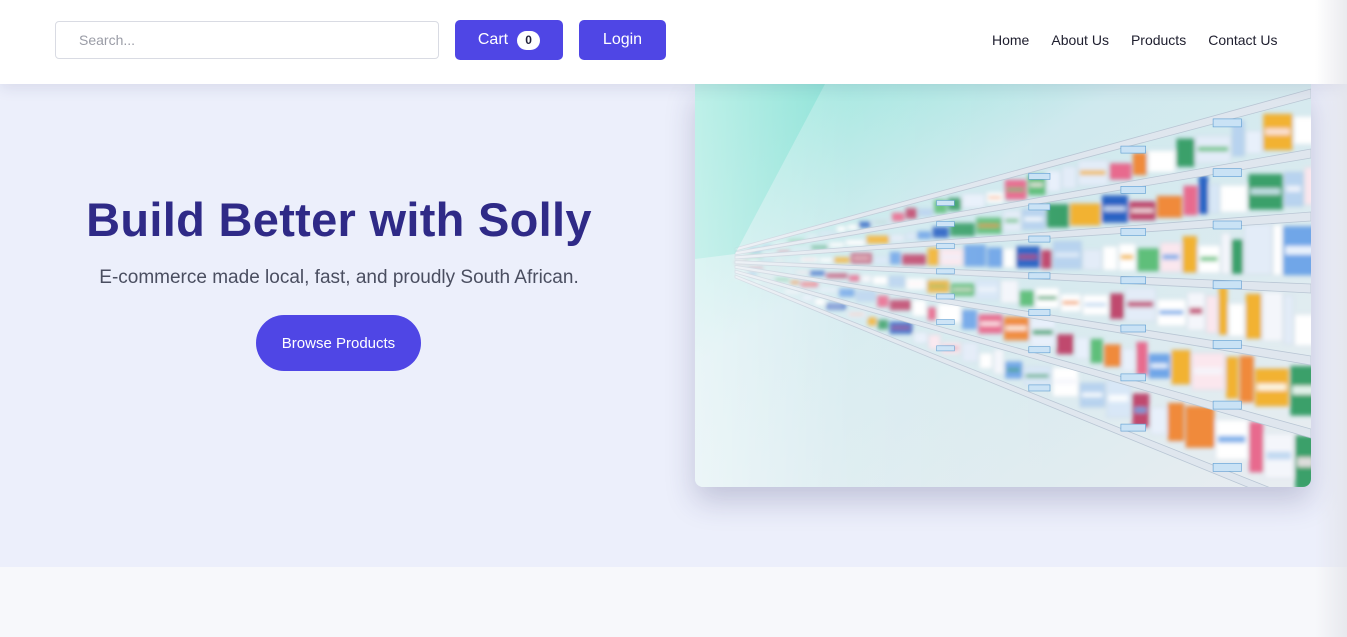 The height and width of the screenshot is (637, 1347). I want to click on search-input, so click(247, 40).